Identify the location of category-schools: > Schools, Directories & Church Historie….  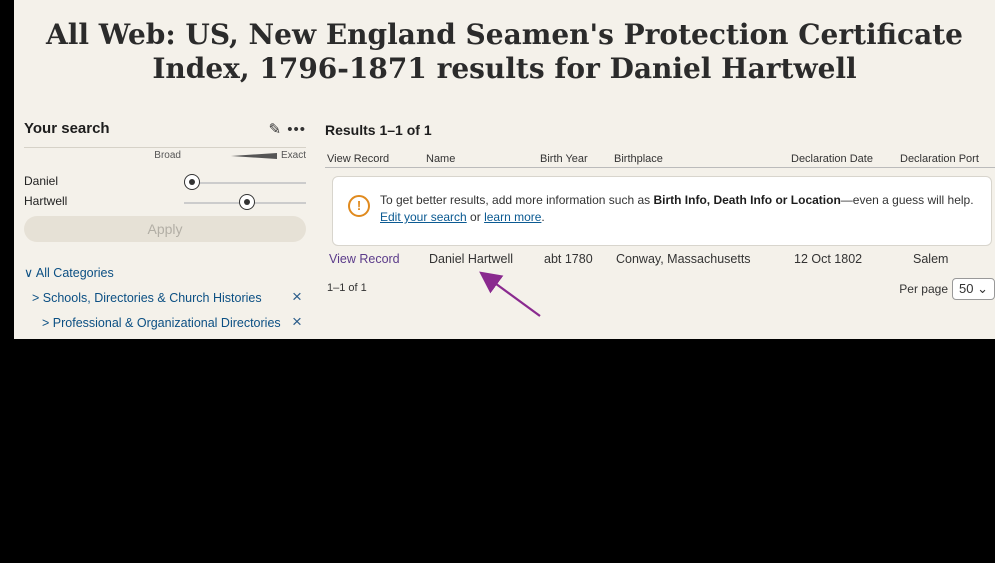
(147, 298).